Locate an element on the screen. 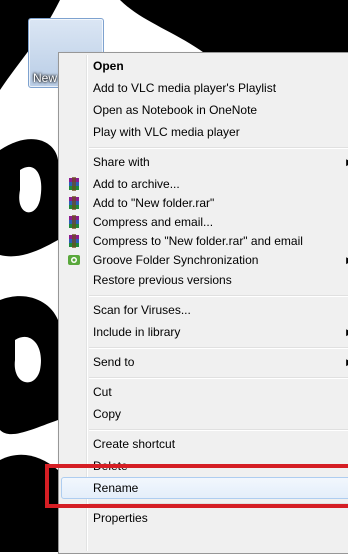  menu-item-label: Open is located at coordinates (108, 66).